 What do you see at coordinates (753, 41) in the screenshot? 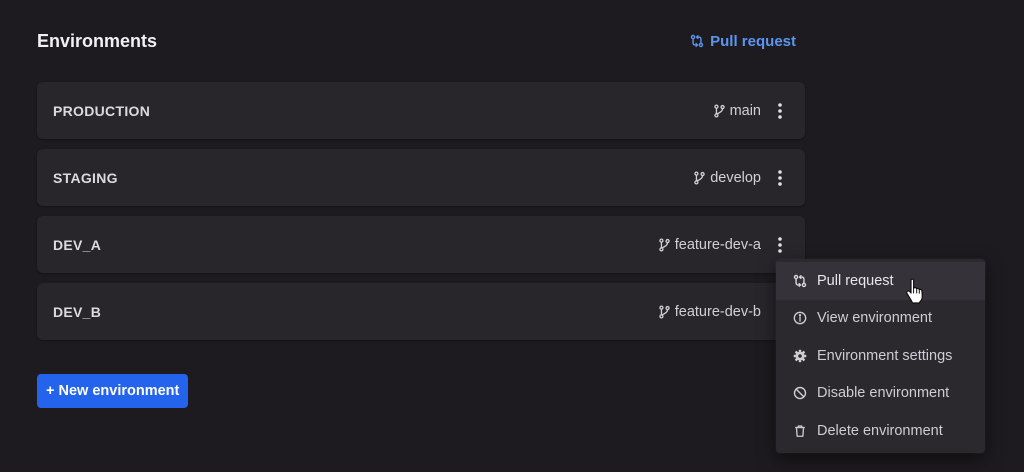
I see `pull-request-link-label: Pull request` at bounding box center [753, 41].